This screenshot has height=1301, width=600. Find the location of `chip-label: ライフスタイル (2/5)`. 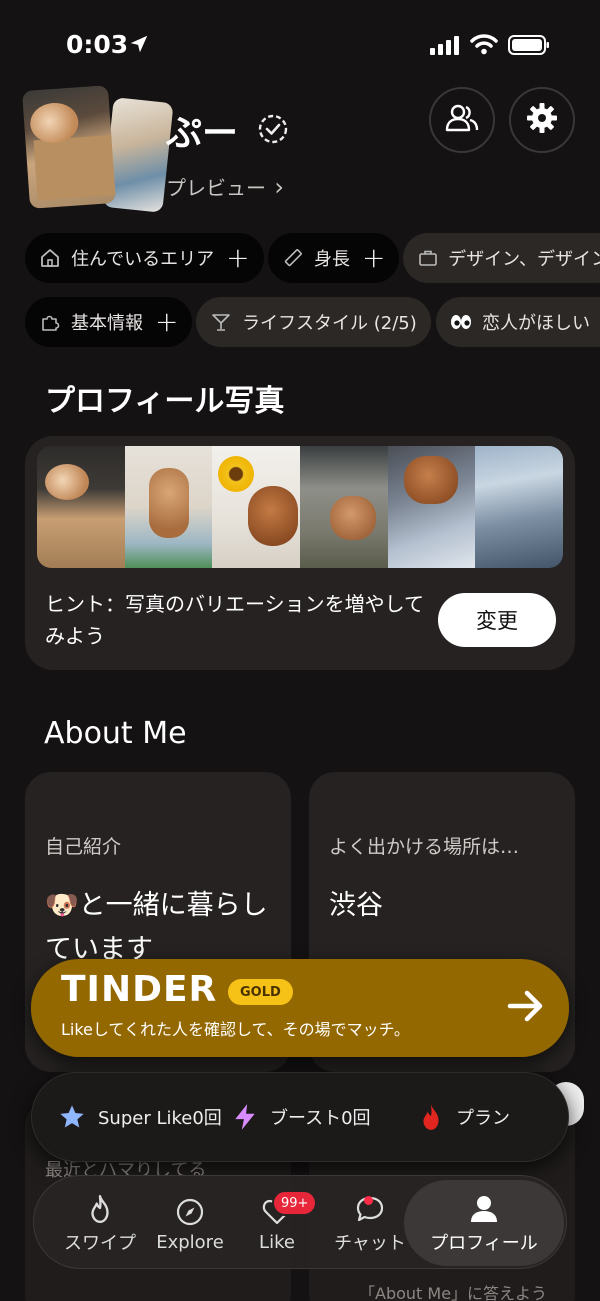

chip-label: ライフスタイル (2/5) is located at coordinates (329, 323).